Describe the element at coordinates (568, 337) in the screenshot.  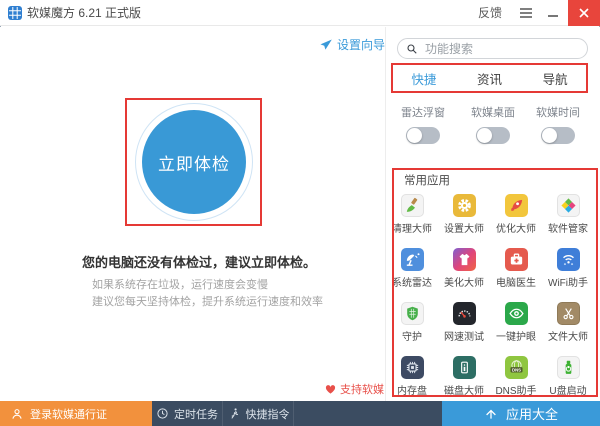
I see `app-label: 文件大师` at that location.